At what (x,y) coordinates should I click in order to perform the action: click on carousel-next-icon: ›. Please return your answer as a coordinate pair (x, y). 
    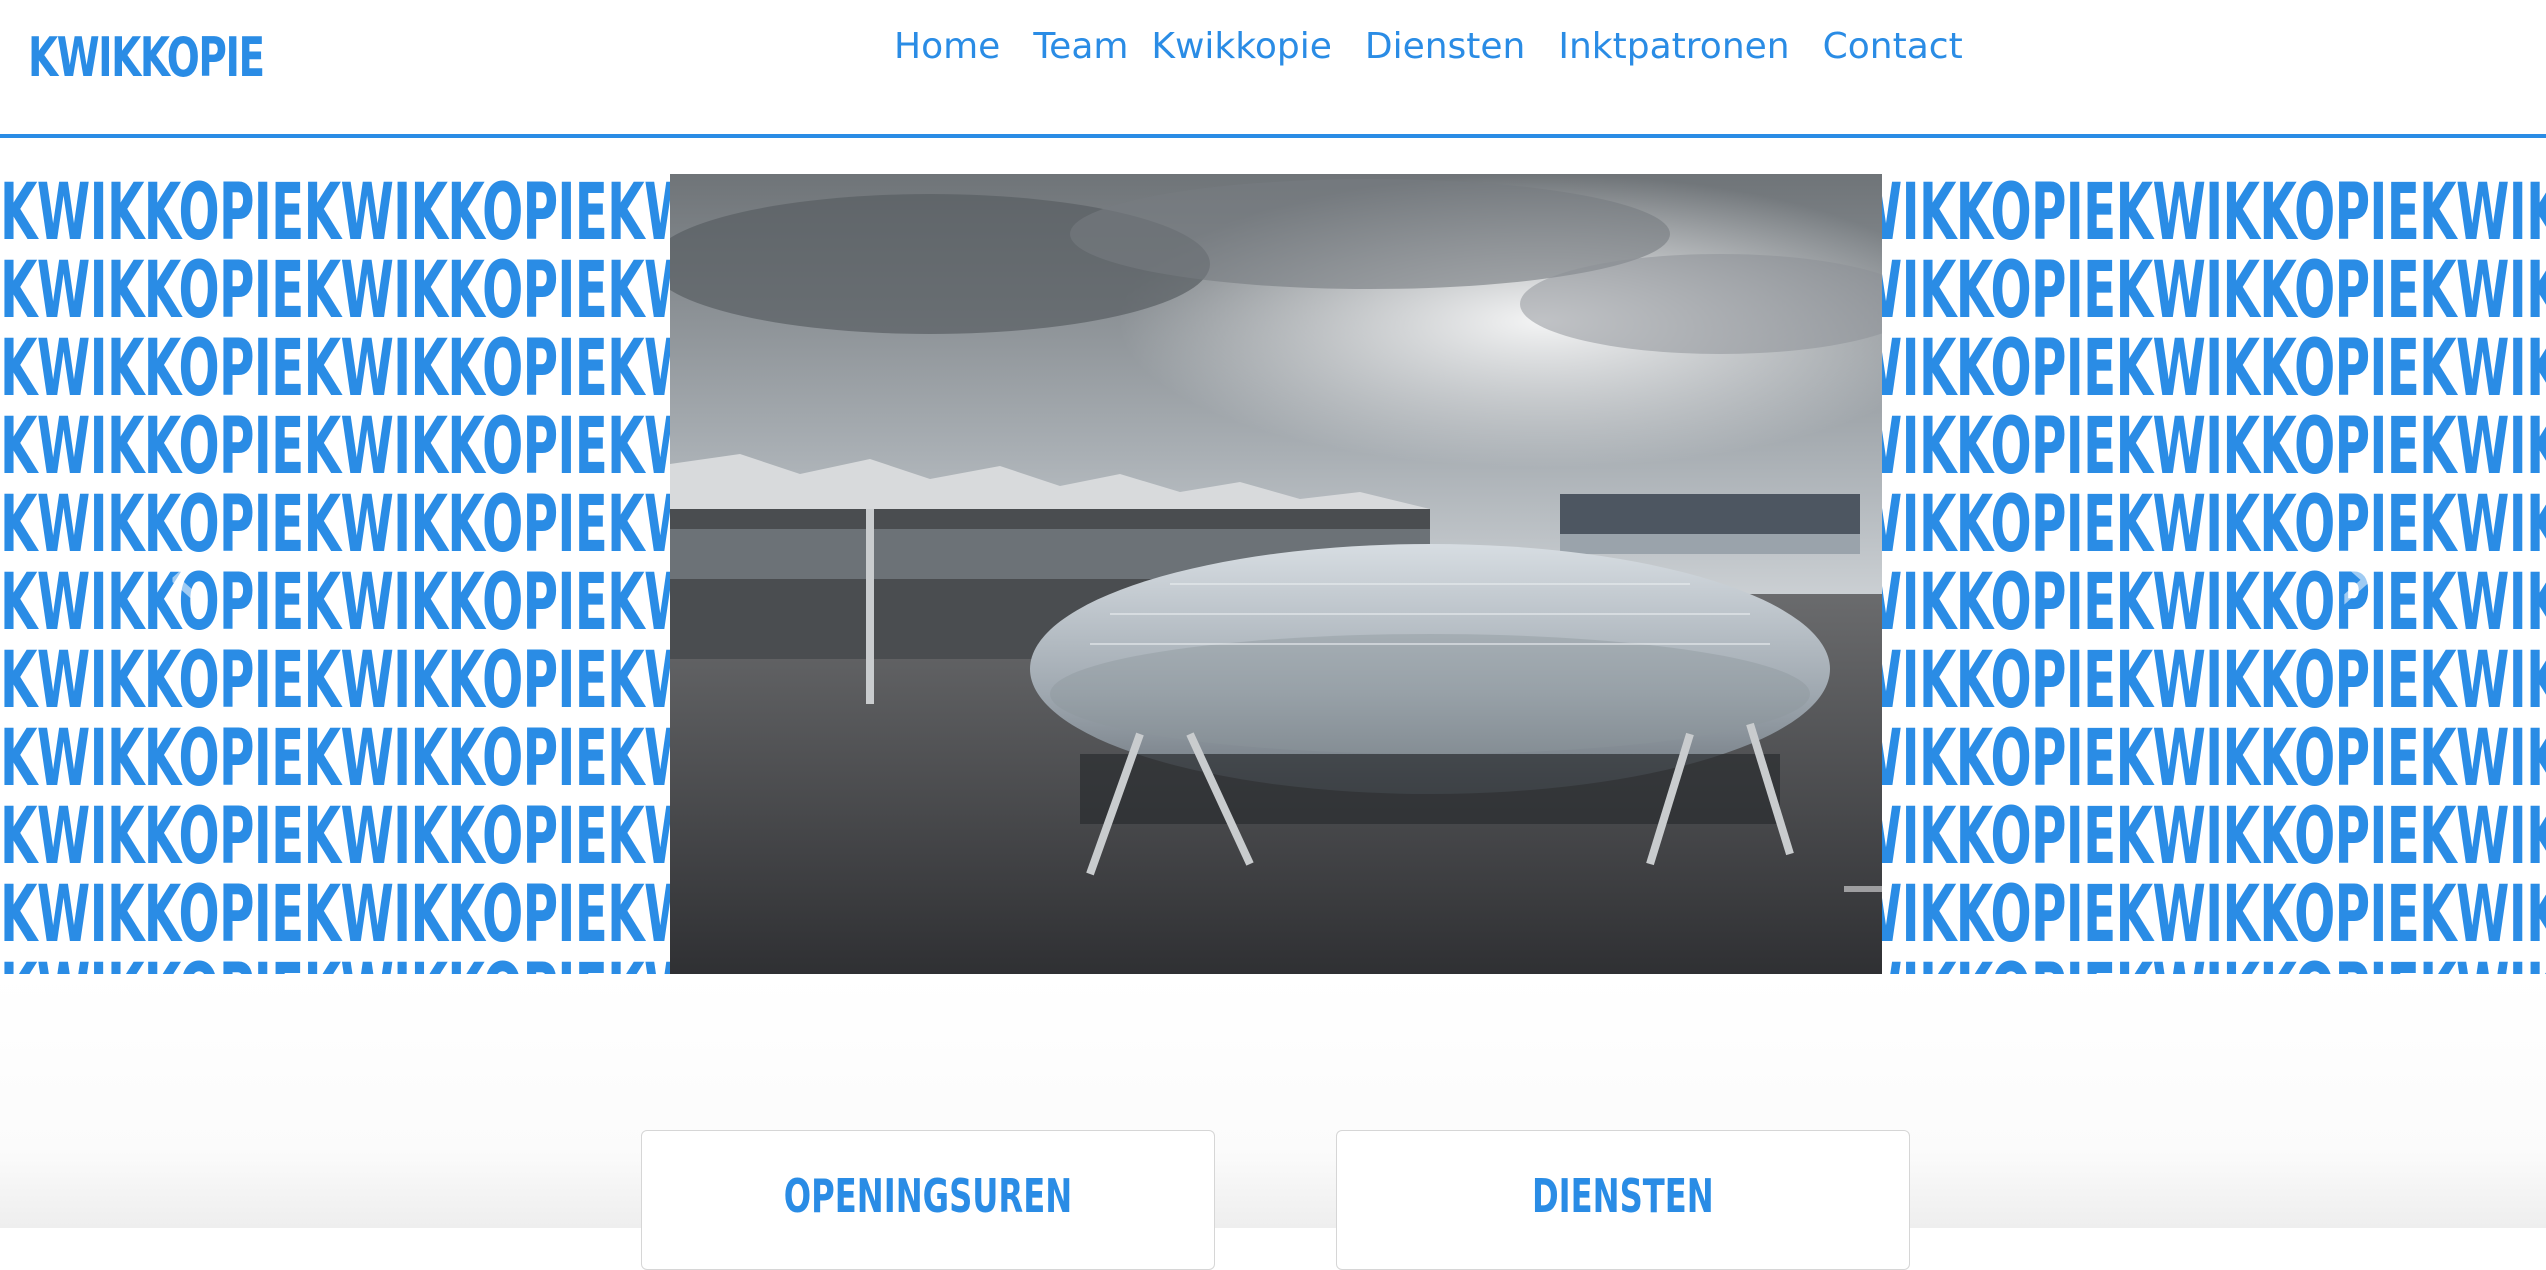
    Looking at the image, I should click on (2356, 574).